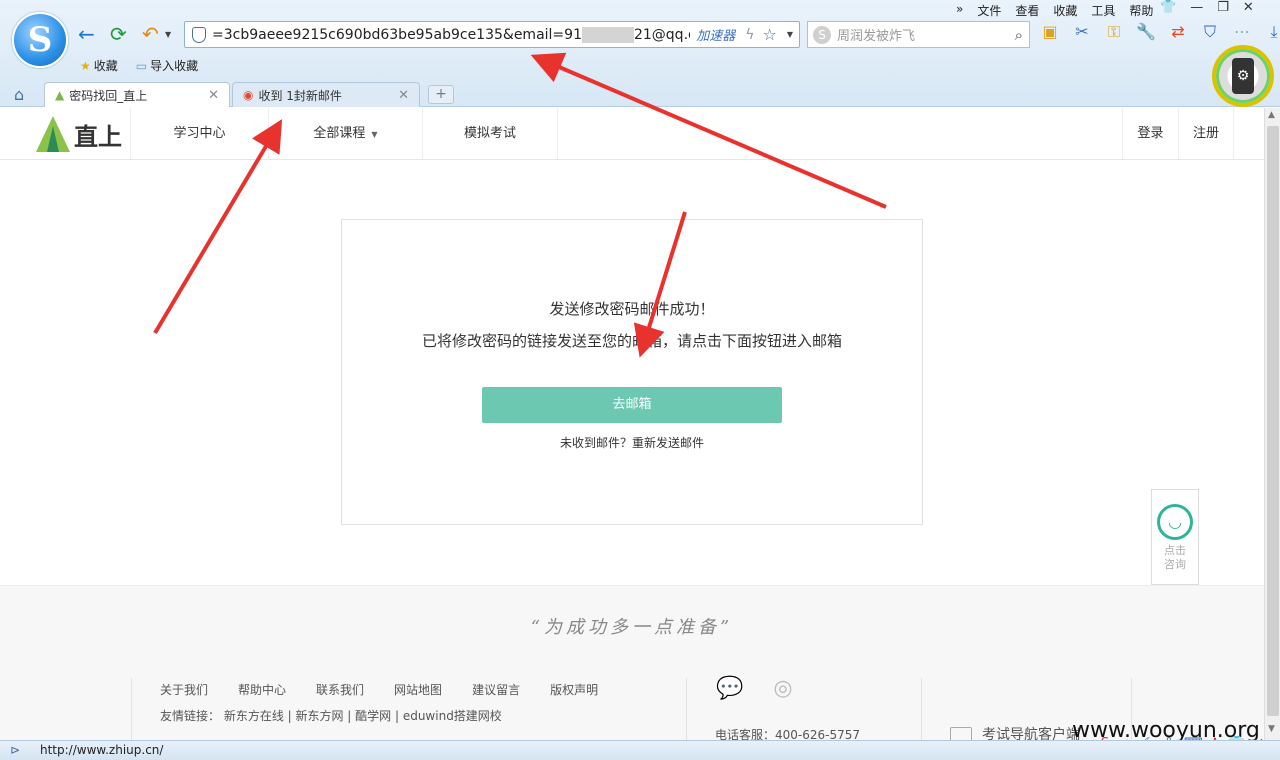 Image resolution: width=1280 pixels, height=760 pixels. Describe the element at coordinates (490, 133) in the screenshot. I see `nav-mock-exam: 模拟考试` at that location.